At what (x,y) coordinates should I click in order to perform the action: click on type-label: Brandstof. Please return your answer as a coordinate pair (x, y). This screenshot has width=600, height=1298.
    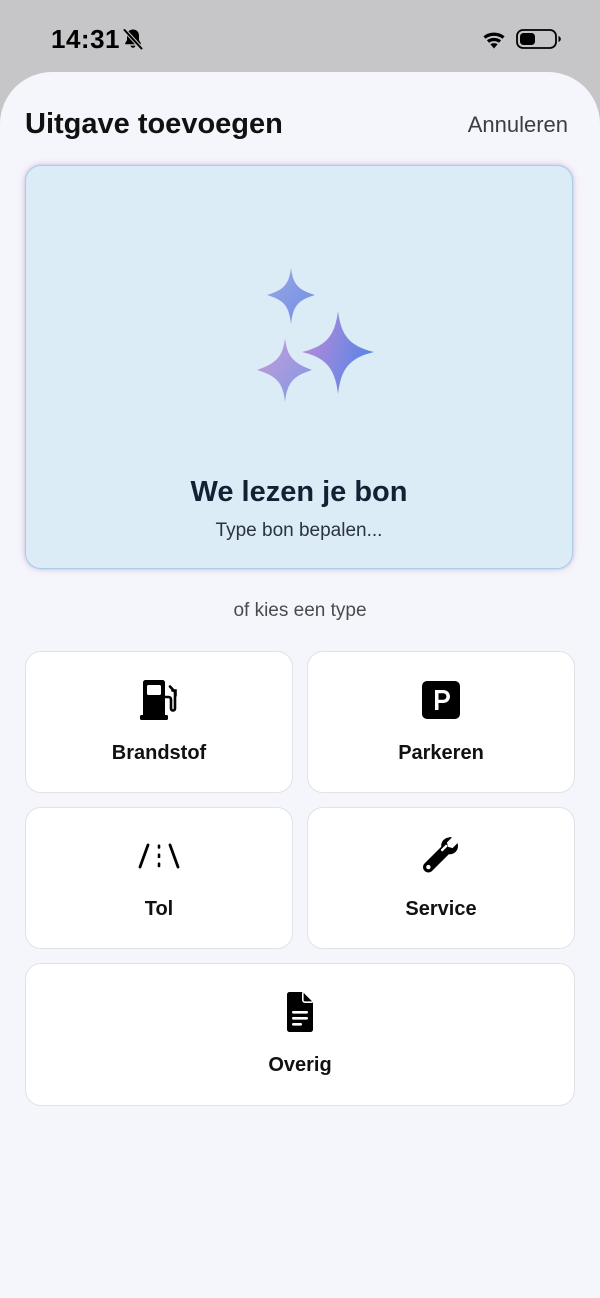
    Looking at the image, I should click on (159, 753).